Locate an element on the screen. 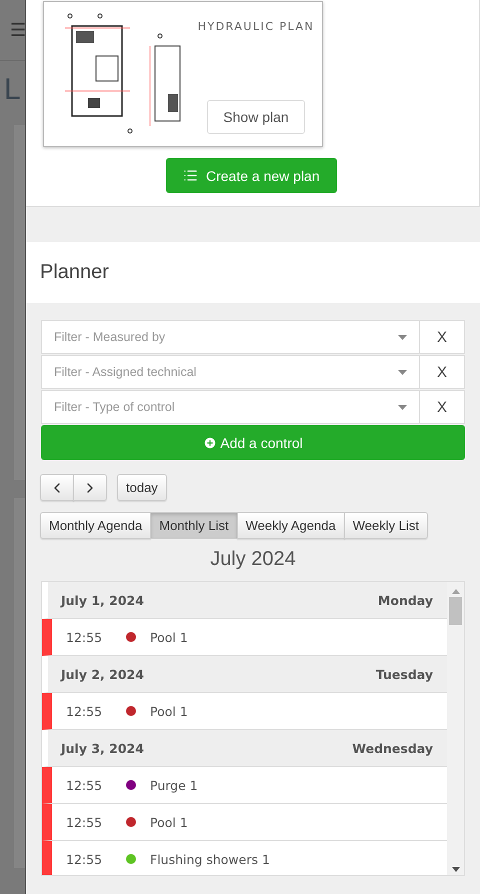 This screenshot has width=480, height=894. view-tab: Weekly List is located at coordinates (386, 525).